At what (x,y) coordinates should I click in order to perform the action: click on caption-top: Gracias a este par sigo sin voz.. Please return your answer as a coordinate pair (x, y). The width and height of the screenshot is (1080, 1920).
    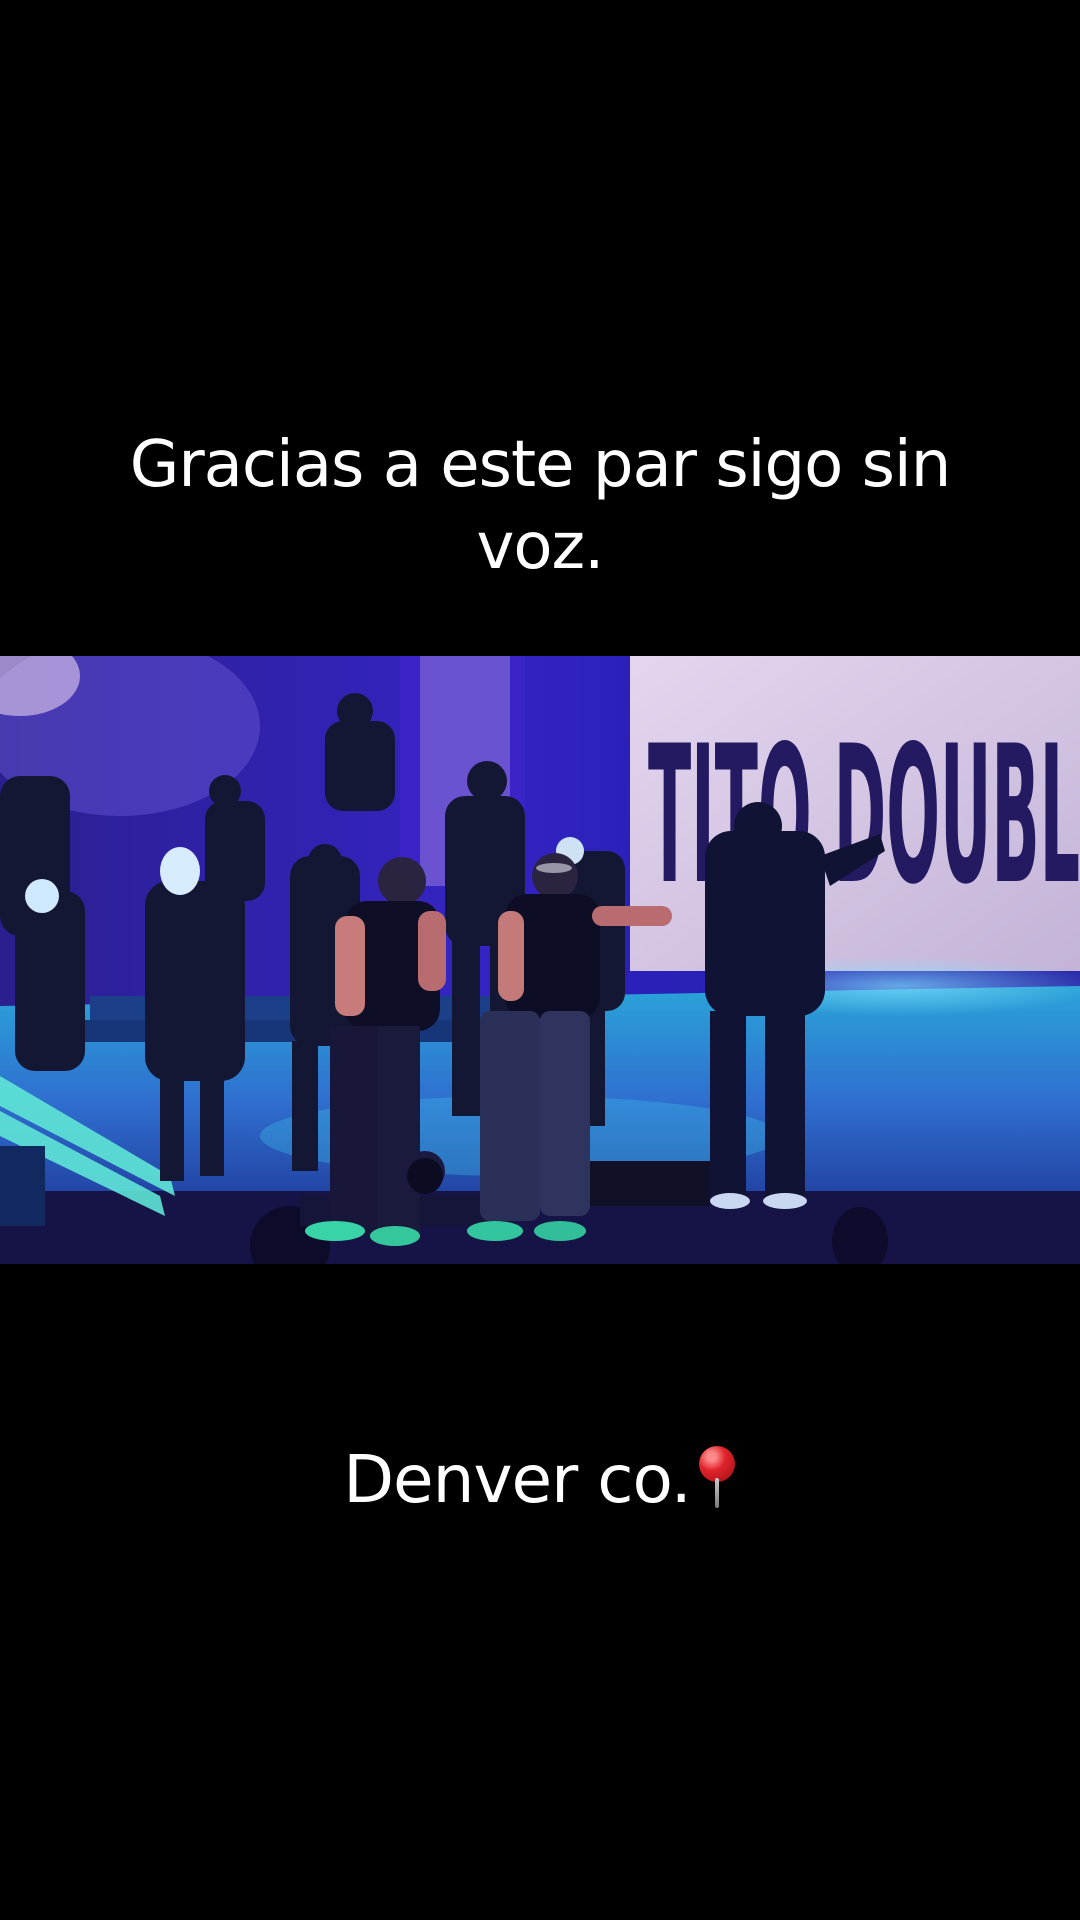
    Looking at the image, I should click on (540, 506).